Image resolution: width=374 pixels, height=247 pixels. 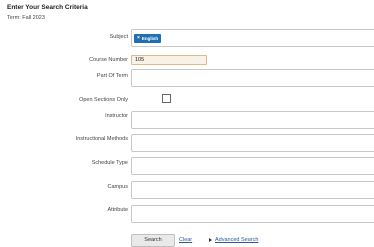 I want to click on schedule-type-label: Schedule Type, so click(x=109, y=163).